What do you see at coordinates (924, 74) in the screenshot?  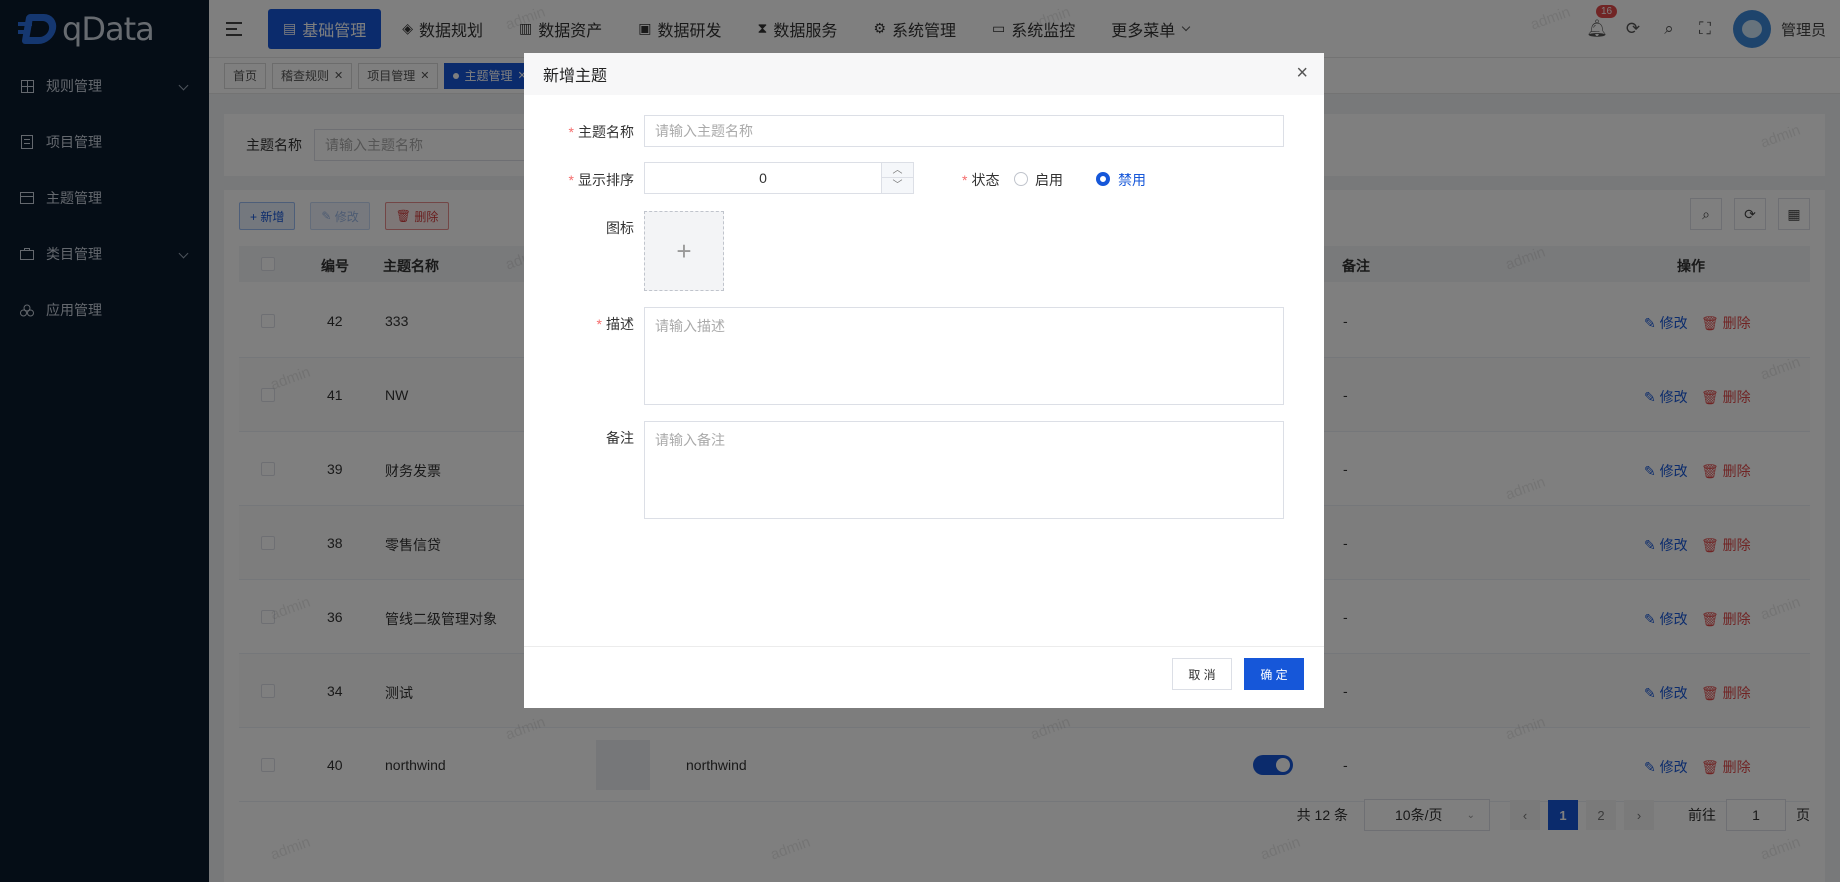 I see `dialog-header: 新增主题 ×` at bounding box center [924, 74].